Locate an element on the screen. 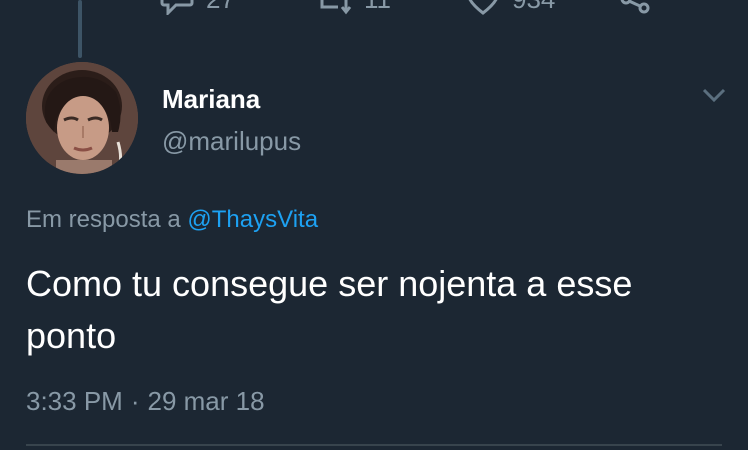 This screenshot has width=748, height=450. share-action is located at coordinates (635, 7).